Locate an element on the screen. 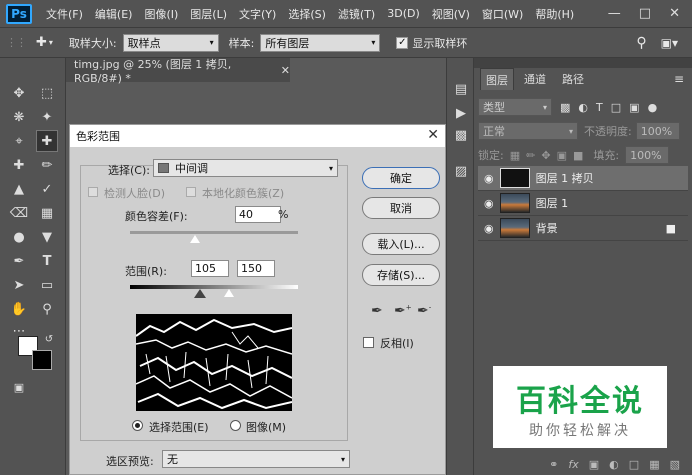 This screenshot has height=475, width=692. menu-file: 文件(F) is located at coordinates (64, 14).